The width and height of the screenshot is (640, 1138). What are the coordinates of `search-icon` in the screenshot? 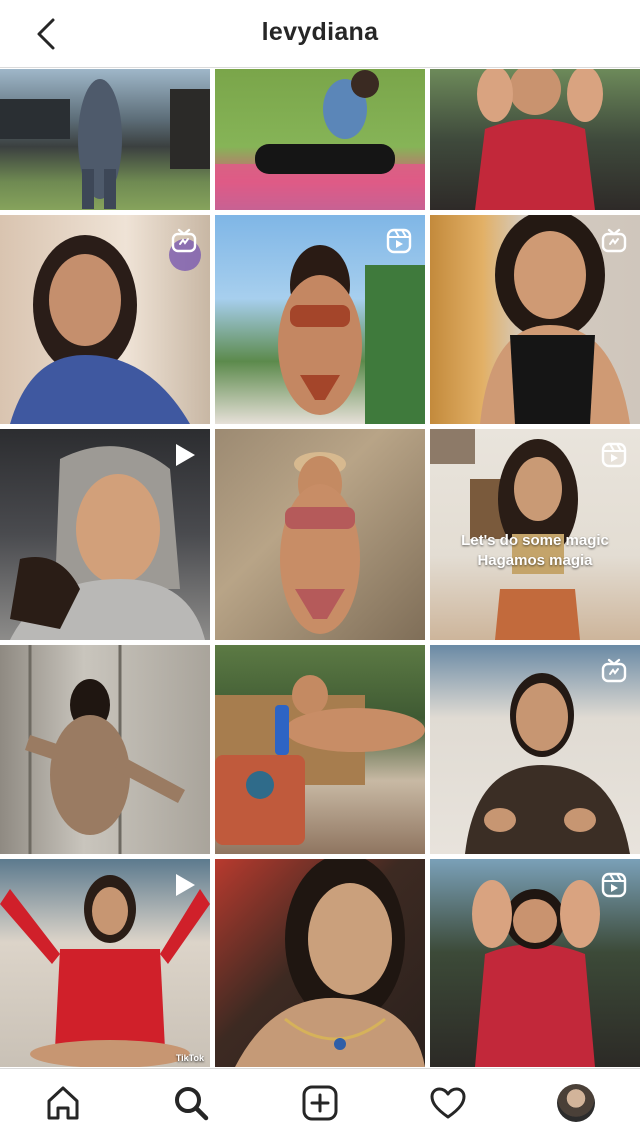 It's located at (192, 1104).